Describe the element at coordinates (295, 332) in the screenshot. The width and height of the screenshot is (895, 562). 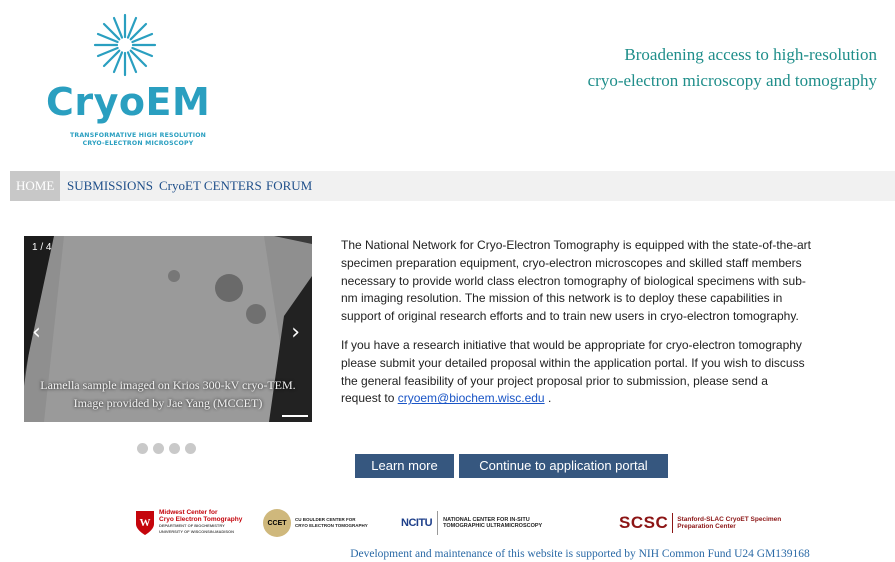
I see `chevron-right-icon: ›` at that location.